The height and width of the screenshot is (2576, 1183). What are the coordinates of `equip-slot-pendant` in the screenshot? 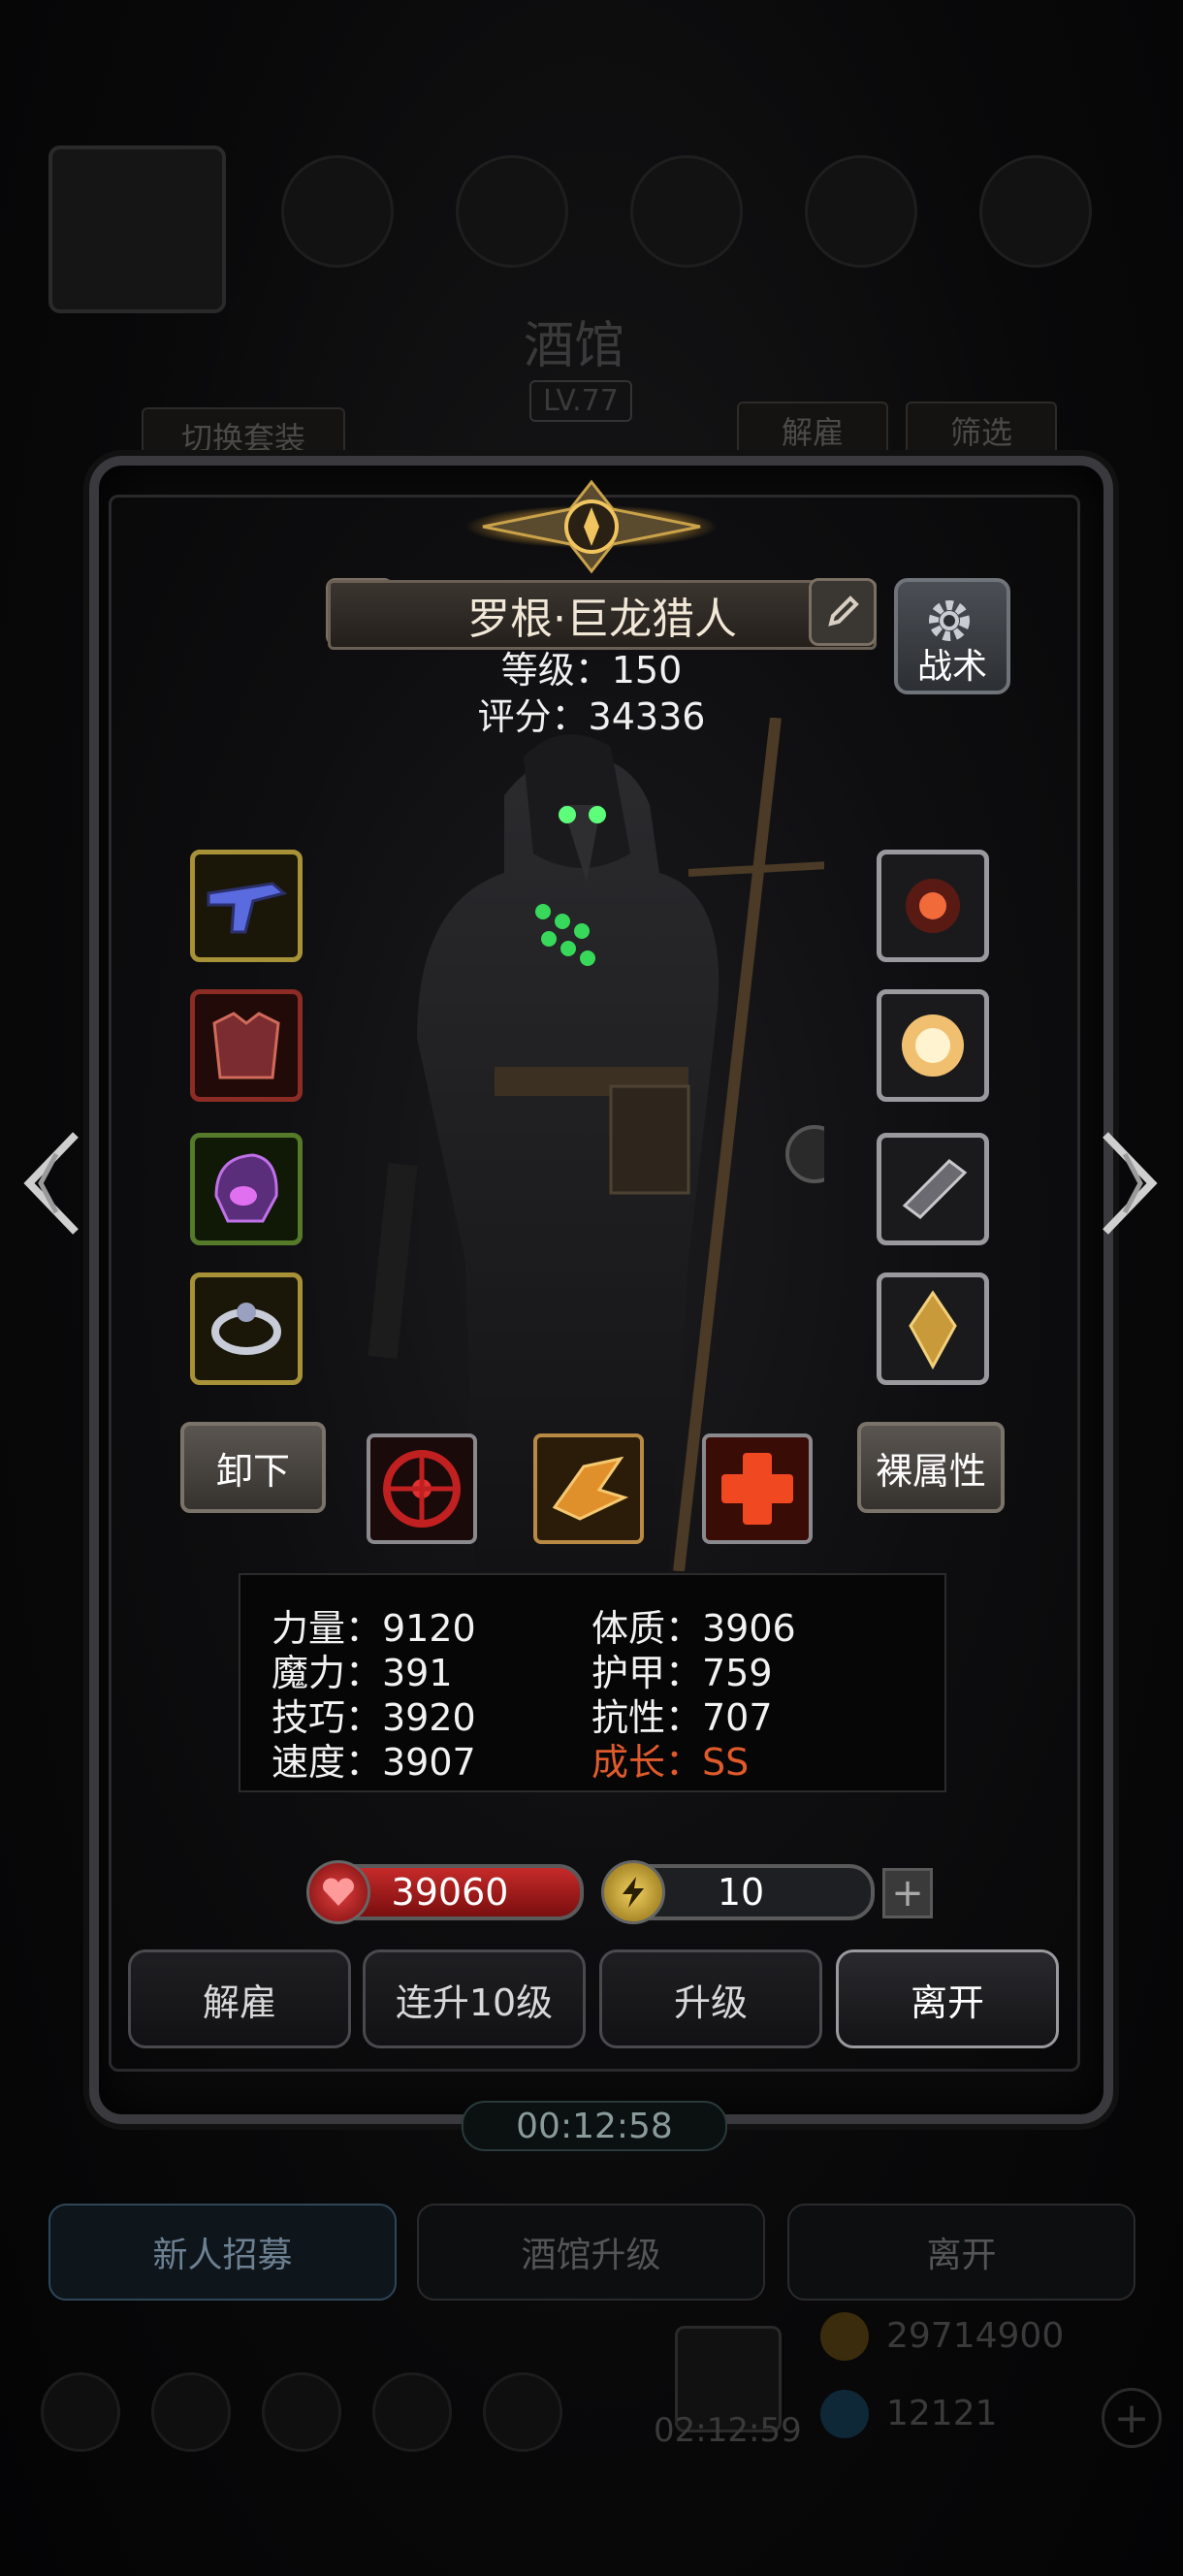 It's located at (933, 1328).